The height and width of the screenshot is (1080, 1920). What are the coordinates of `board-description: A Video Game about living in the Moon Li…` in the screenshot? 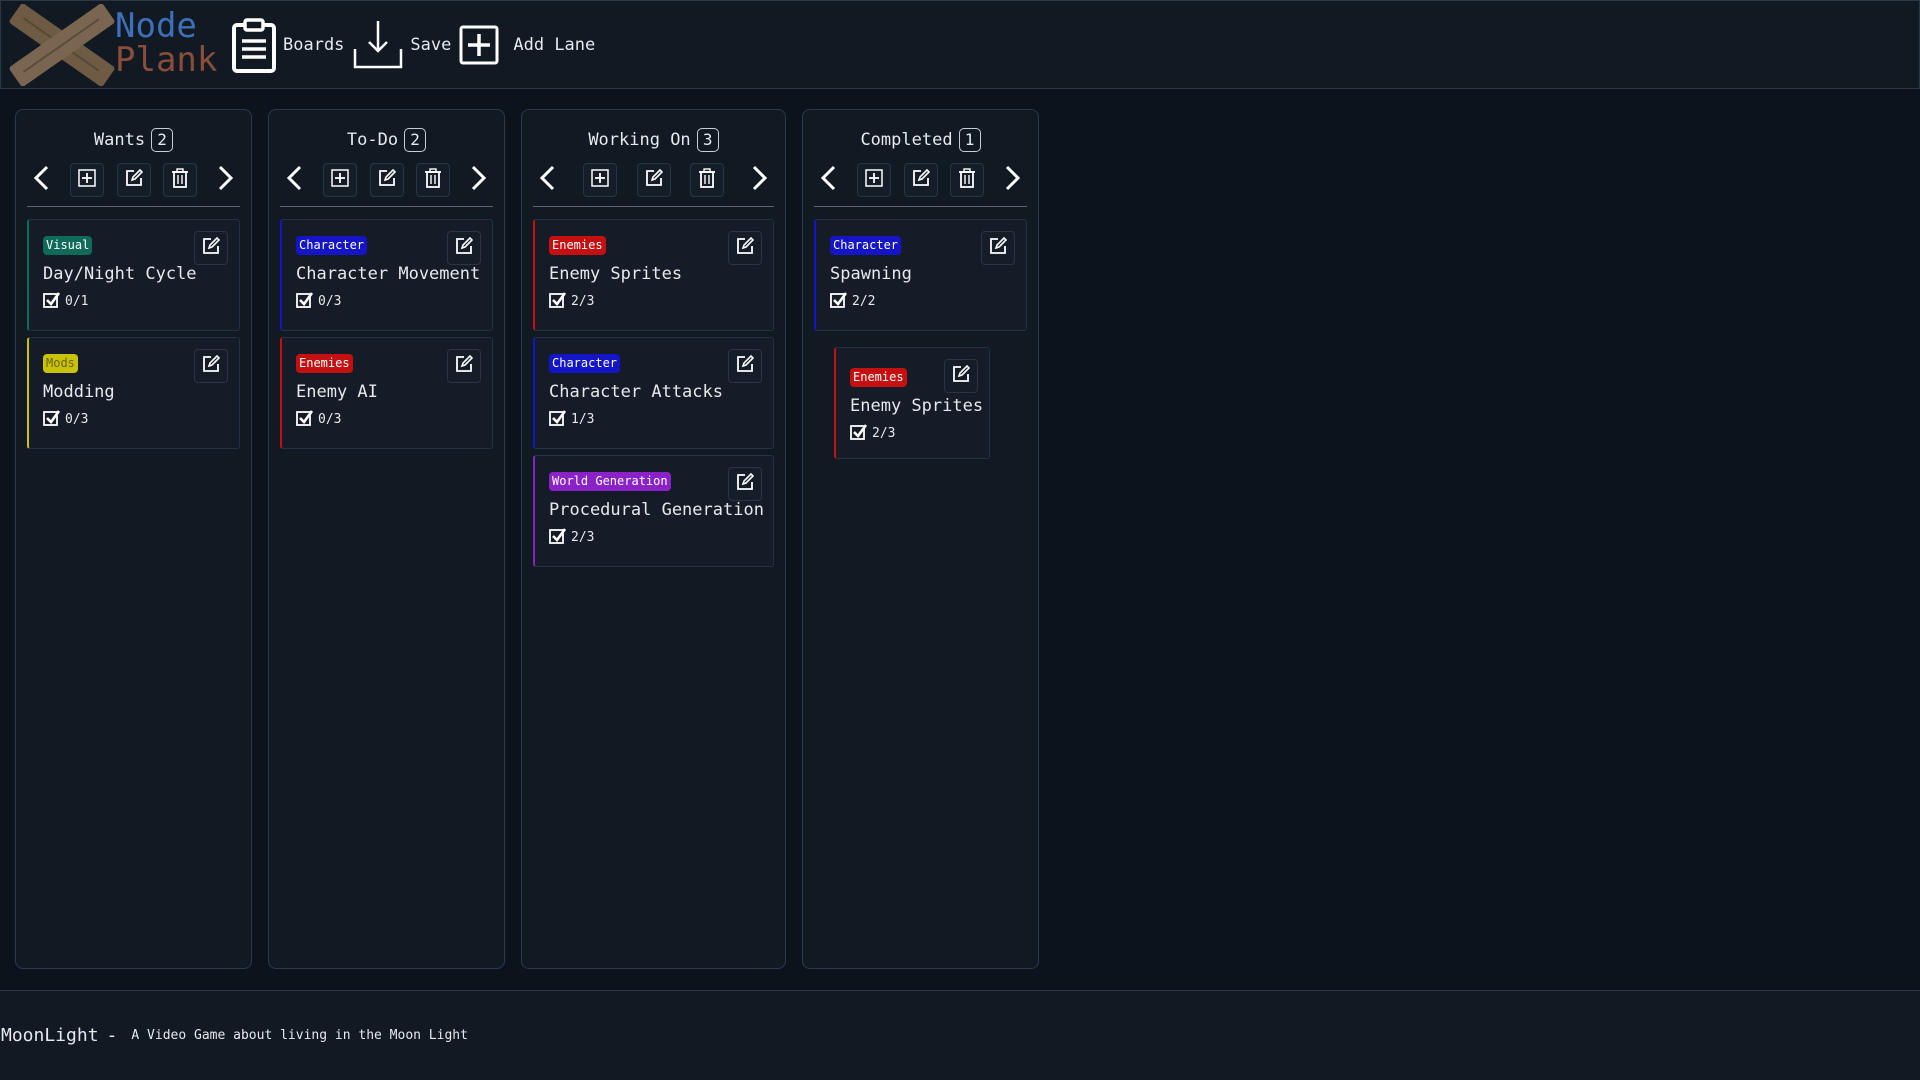 It's located at (299, 1035).